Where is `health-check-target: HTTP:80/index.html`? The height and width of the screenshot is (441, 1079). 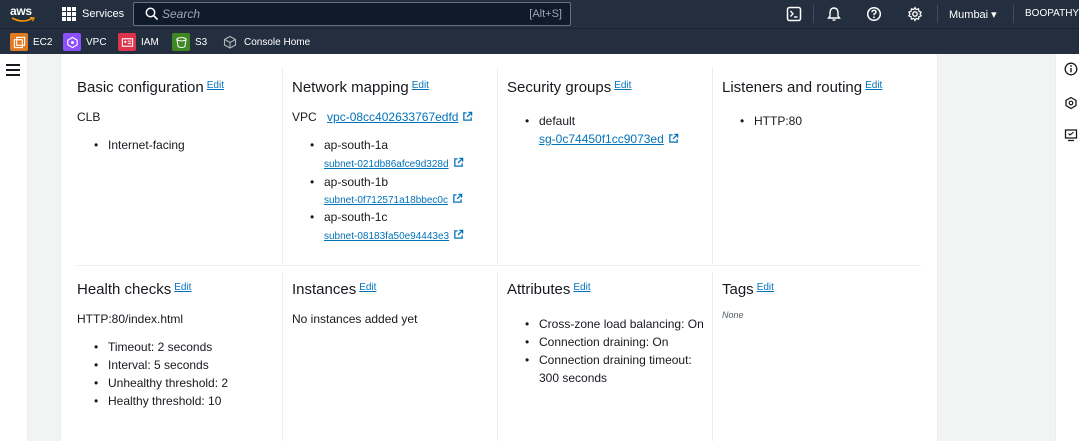 health-check-target: HTTP:80/index.html is located at coordinates (130, 319).